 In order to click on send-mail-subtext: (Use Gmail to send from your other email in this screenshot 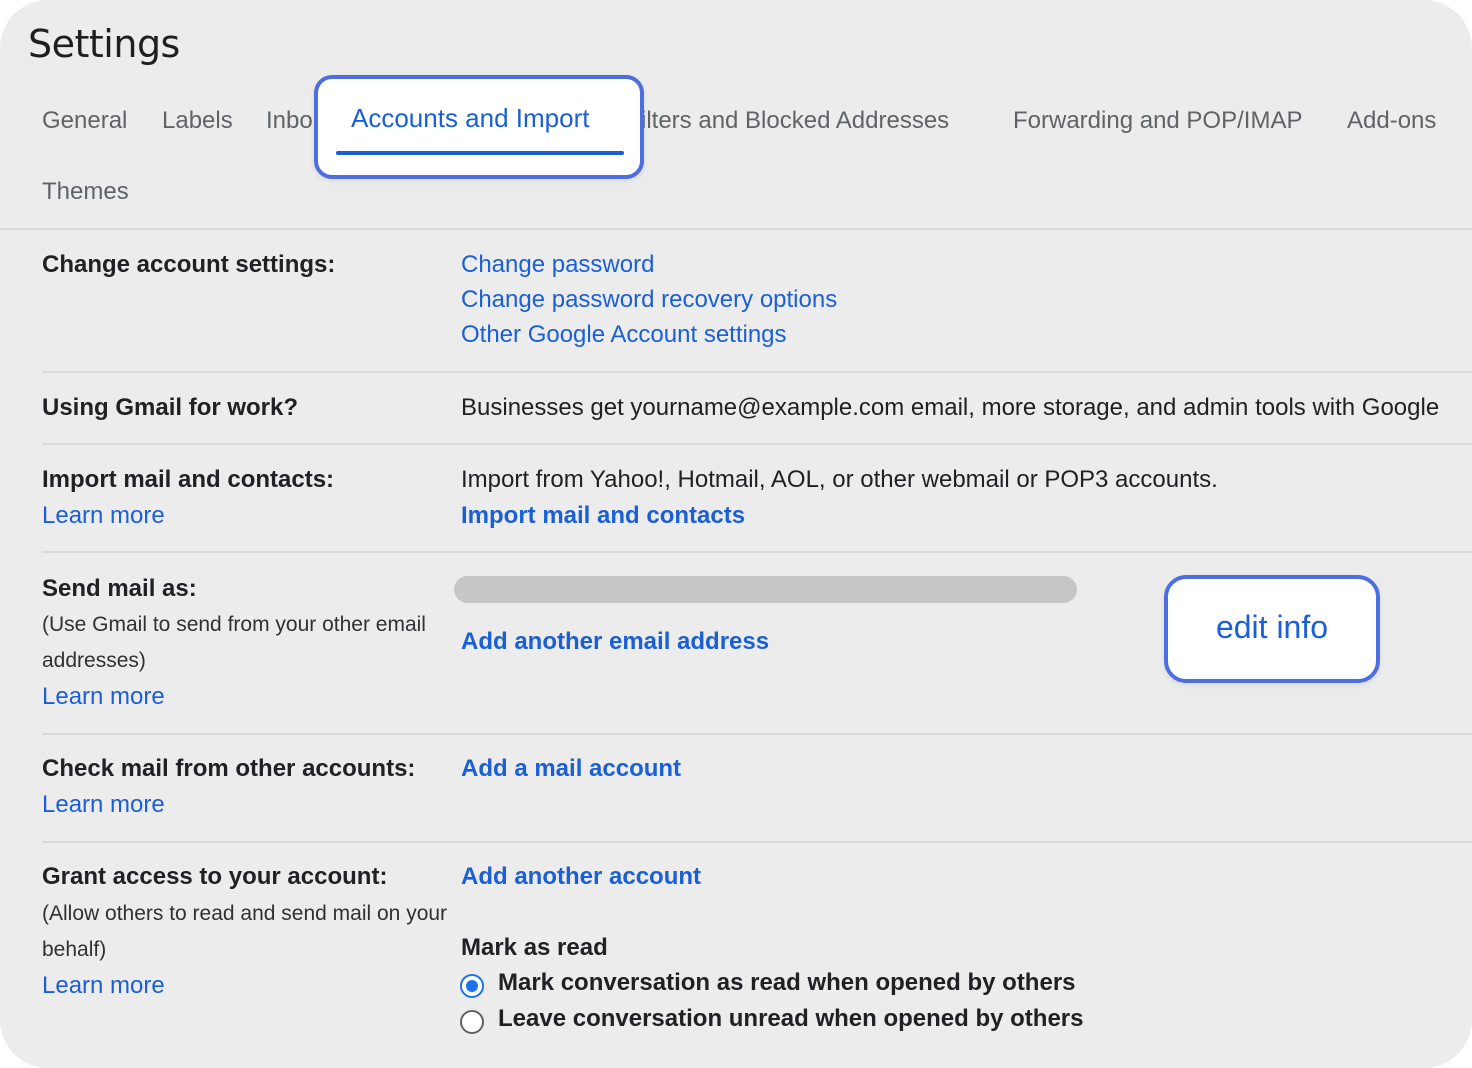, I will do `click(234, 624)`.